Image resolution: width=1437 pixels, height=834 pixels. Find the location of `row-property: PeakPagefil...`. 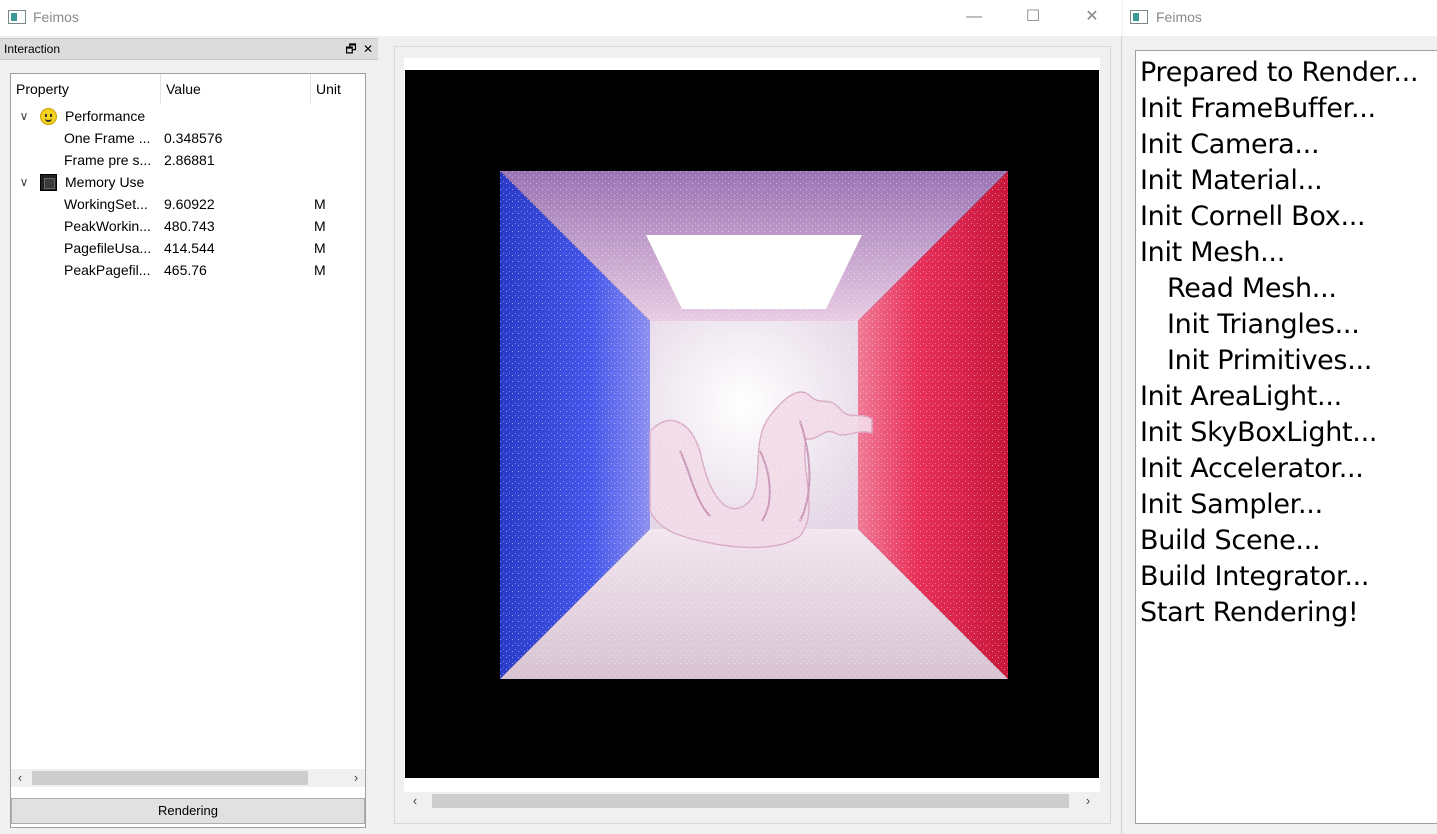

row-property: PeakPagefil... is located at coordinates (107, 270).